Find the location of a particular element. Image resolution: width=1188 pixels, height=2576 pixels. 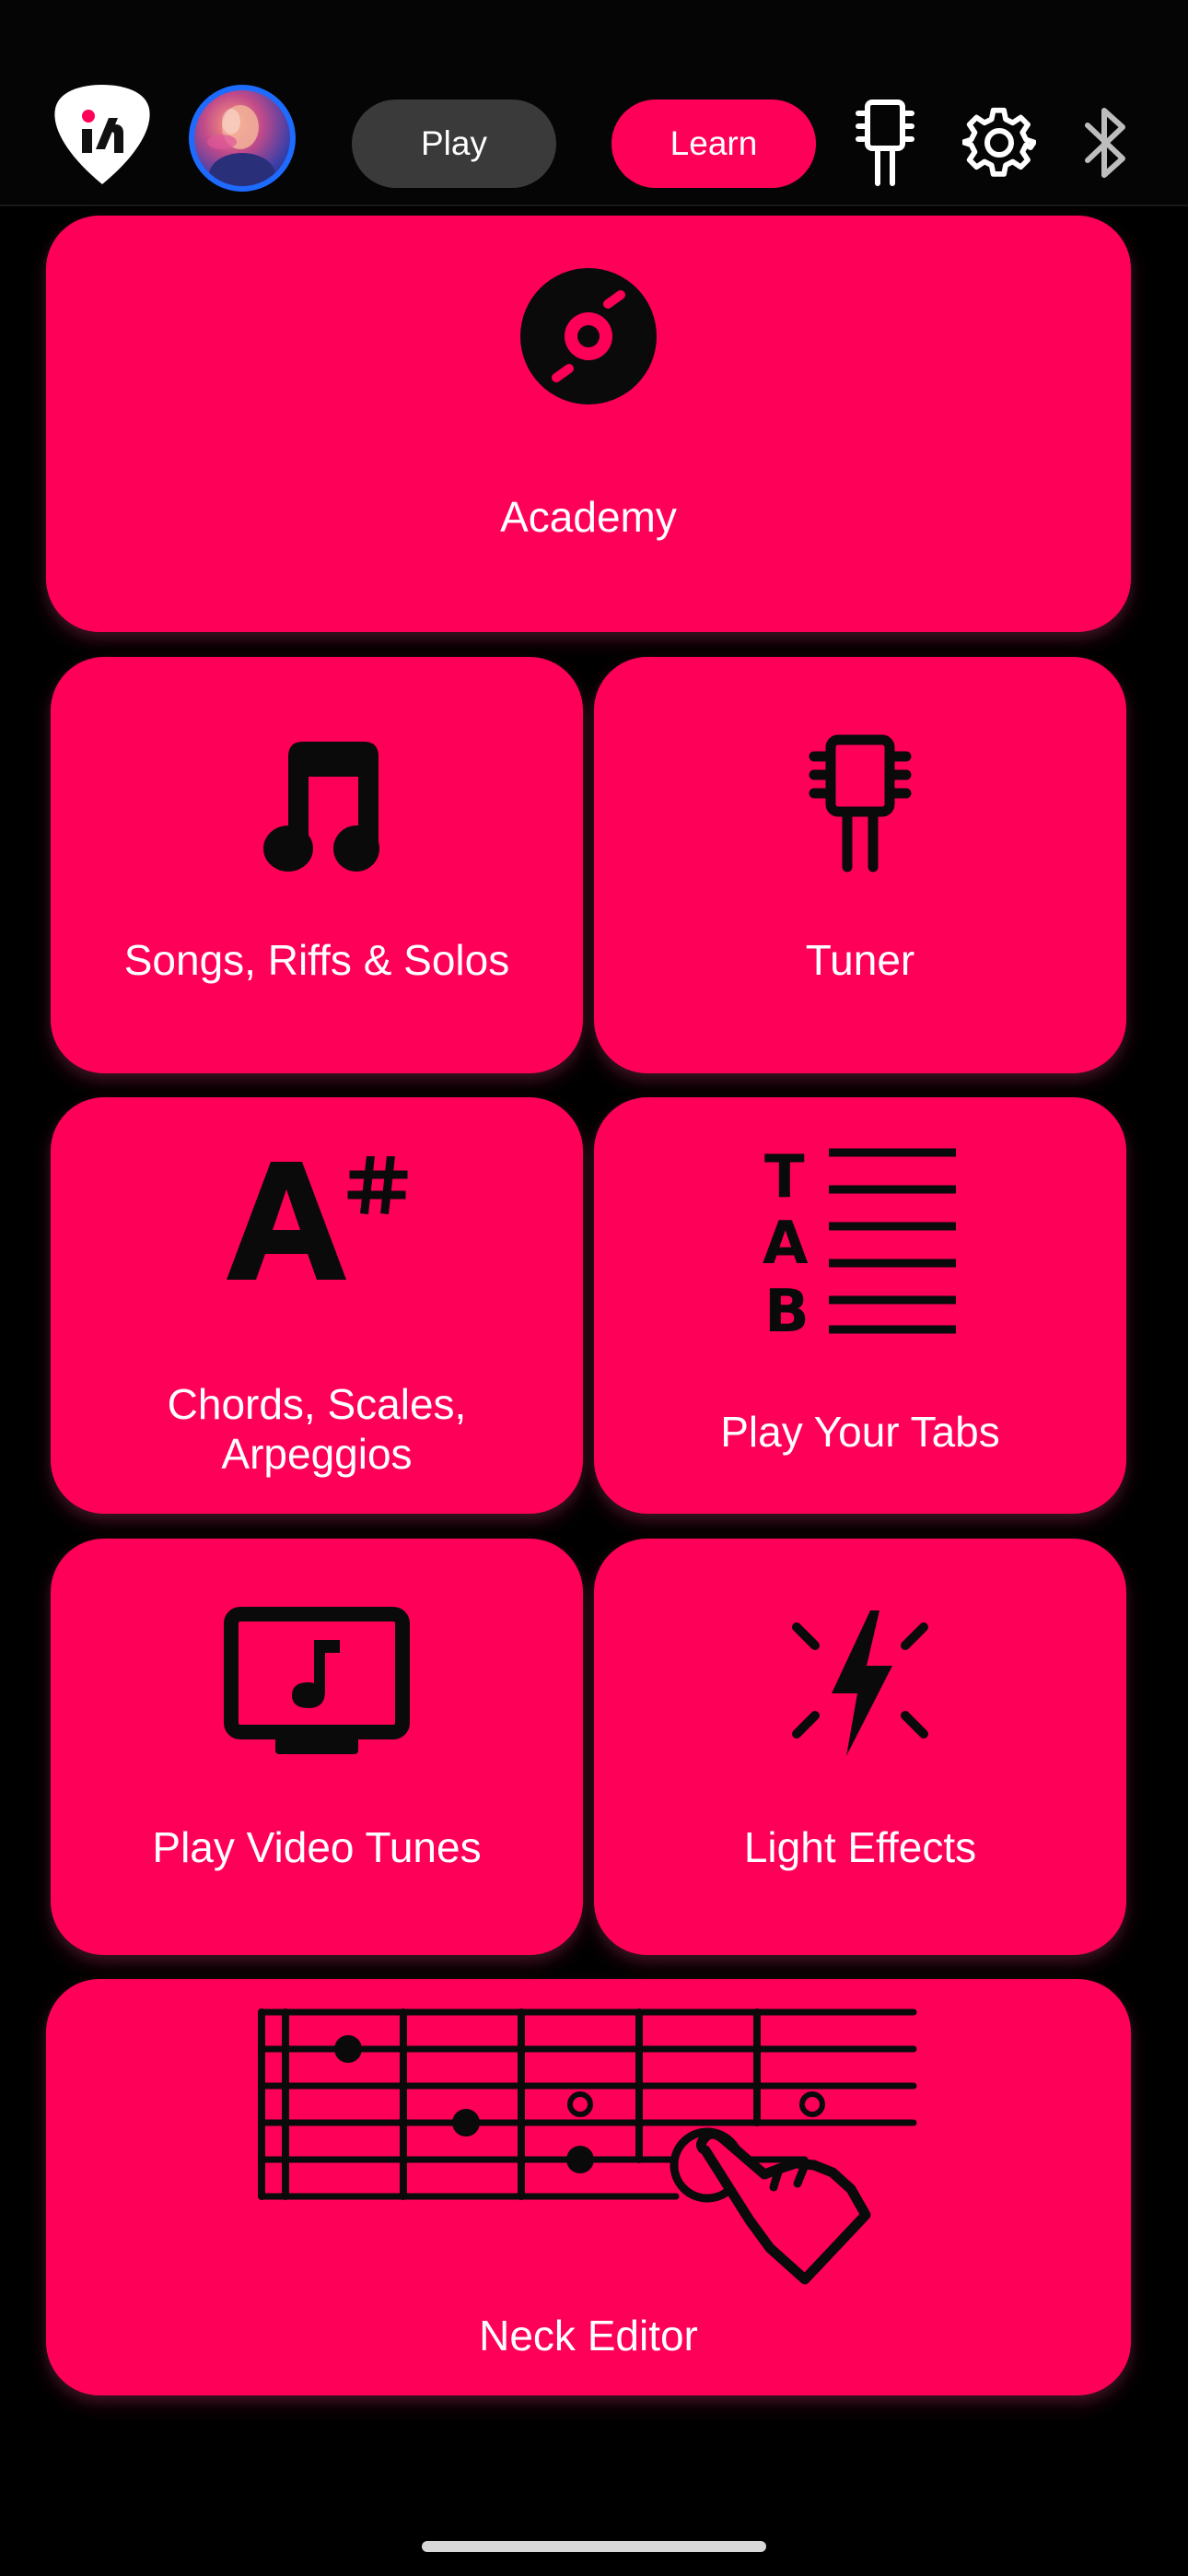

svg-text: T is located at coordinates (784, 1177).